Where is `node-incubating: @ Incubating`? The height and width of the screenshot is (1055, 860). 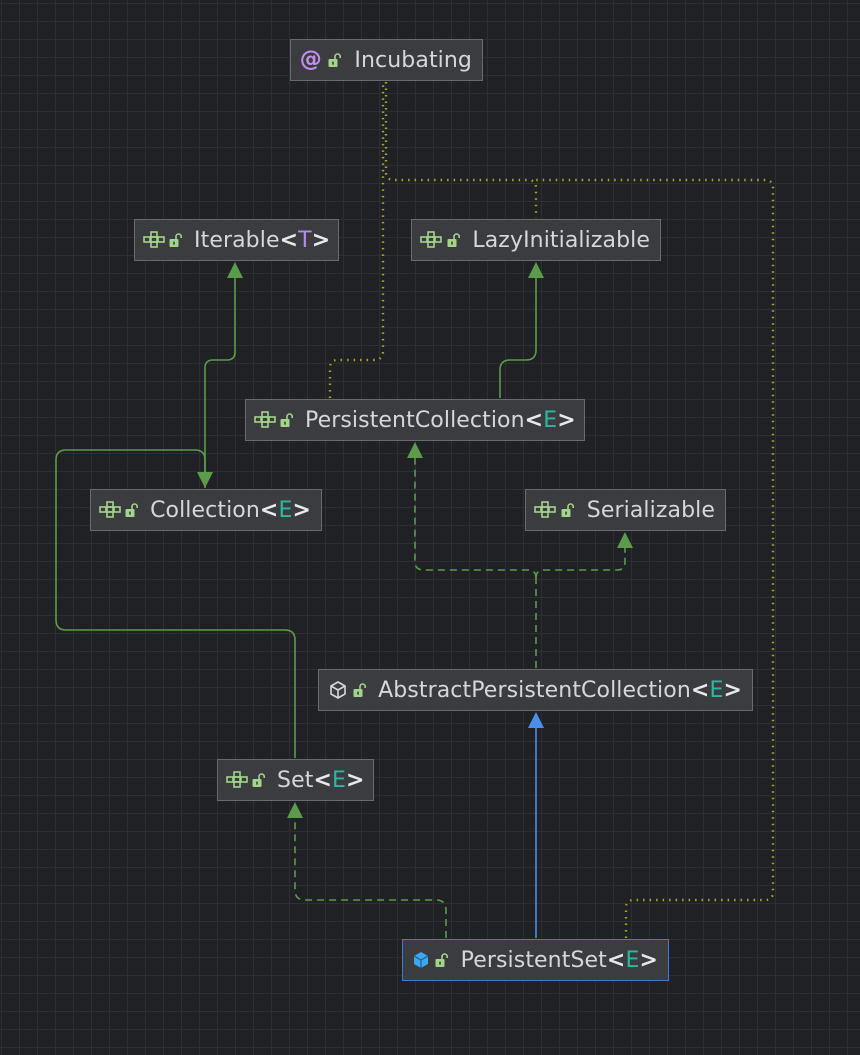
node-incubating: @ Incubating is located at coordinates (386, 60).